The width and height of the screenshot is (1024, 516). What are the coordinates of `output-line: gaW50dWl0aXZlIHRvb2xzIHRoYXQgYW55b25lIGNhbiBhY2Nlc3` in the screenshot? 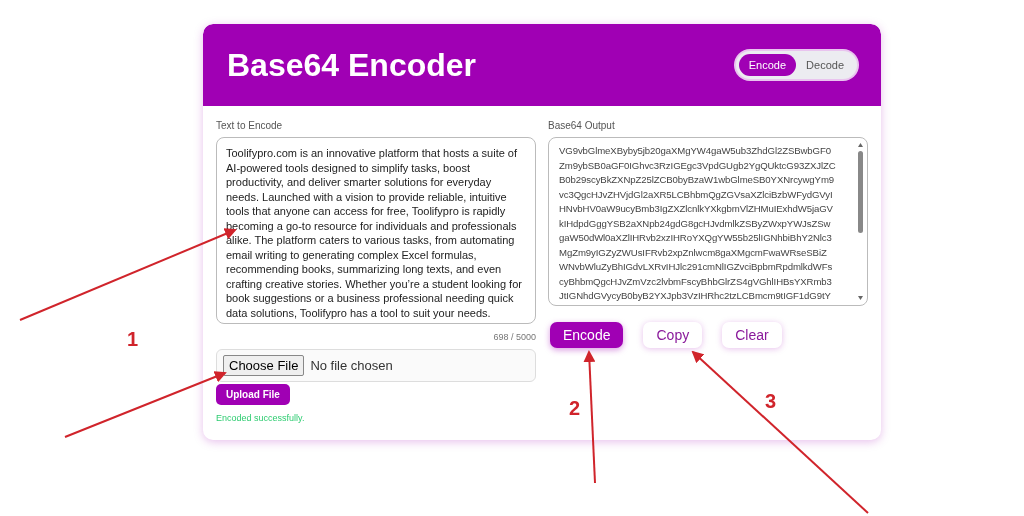 It's located at (696, 238).